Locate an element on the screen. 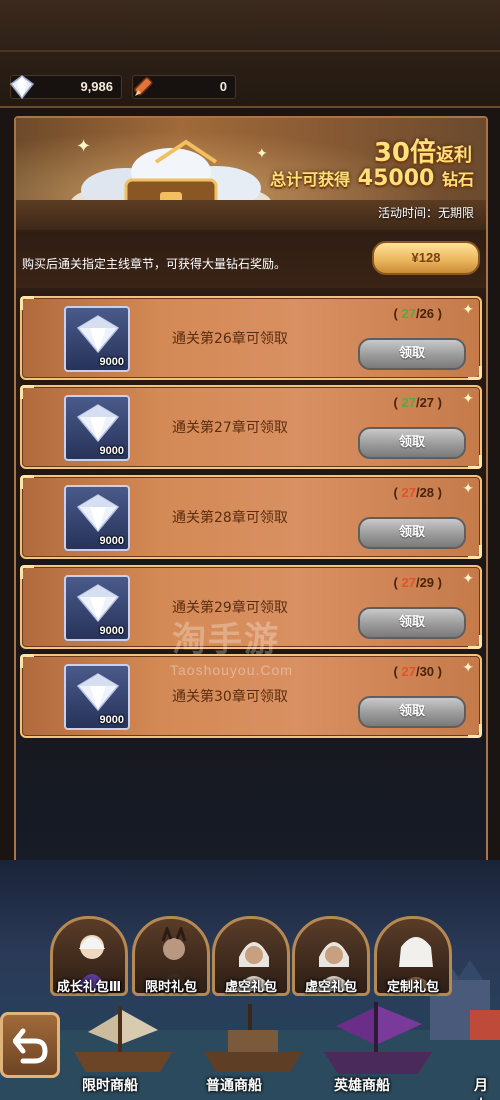 This screenshot has width=500, height=1100. gift-tab-void-1: 虚空礼包 is located at coordinates (251, 956).